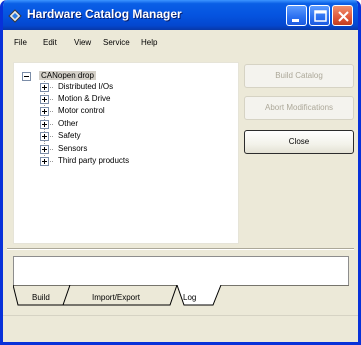 This screenshot has width=361, height=345. What do you see at coordinates (299, 76) in the screenshot?
I see `build-catalog-button: Build Catalog` at bounding box center [299, 76].